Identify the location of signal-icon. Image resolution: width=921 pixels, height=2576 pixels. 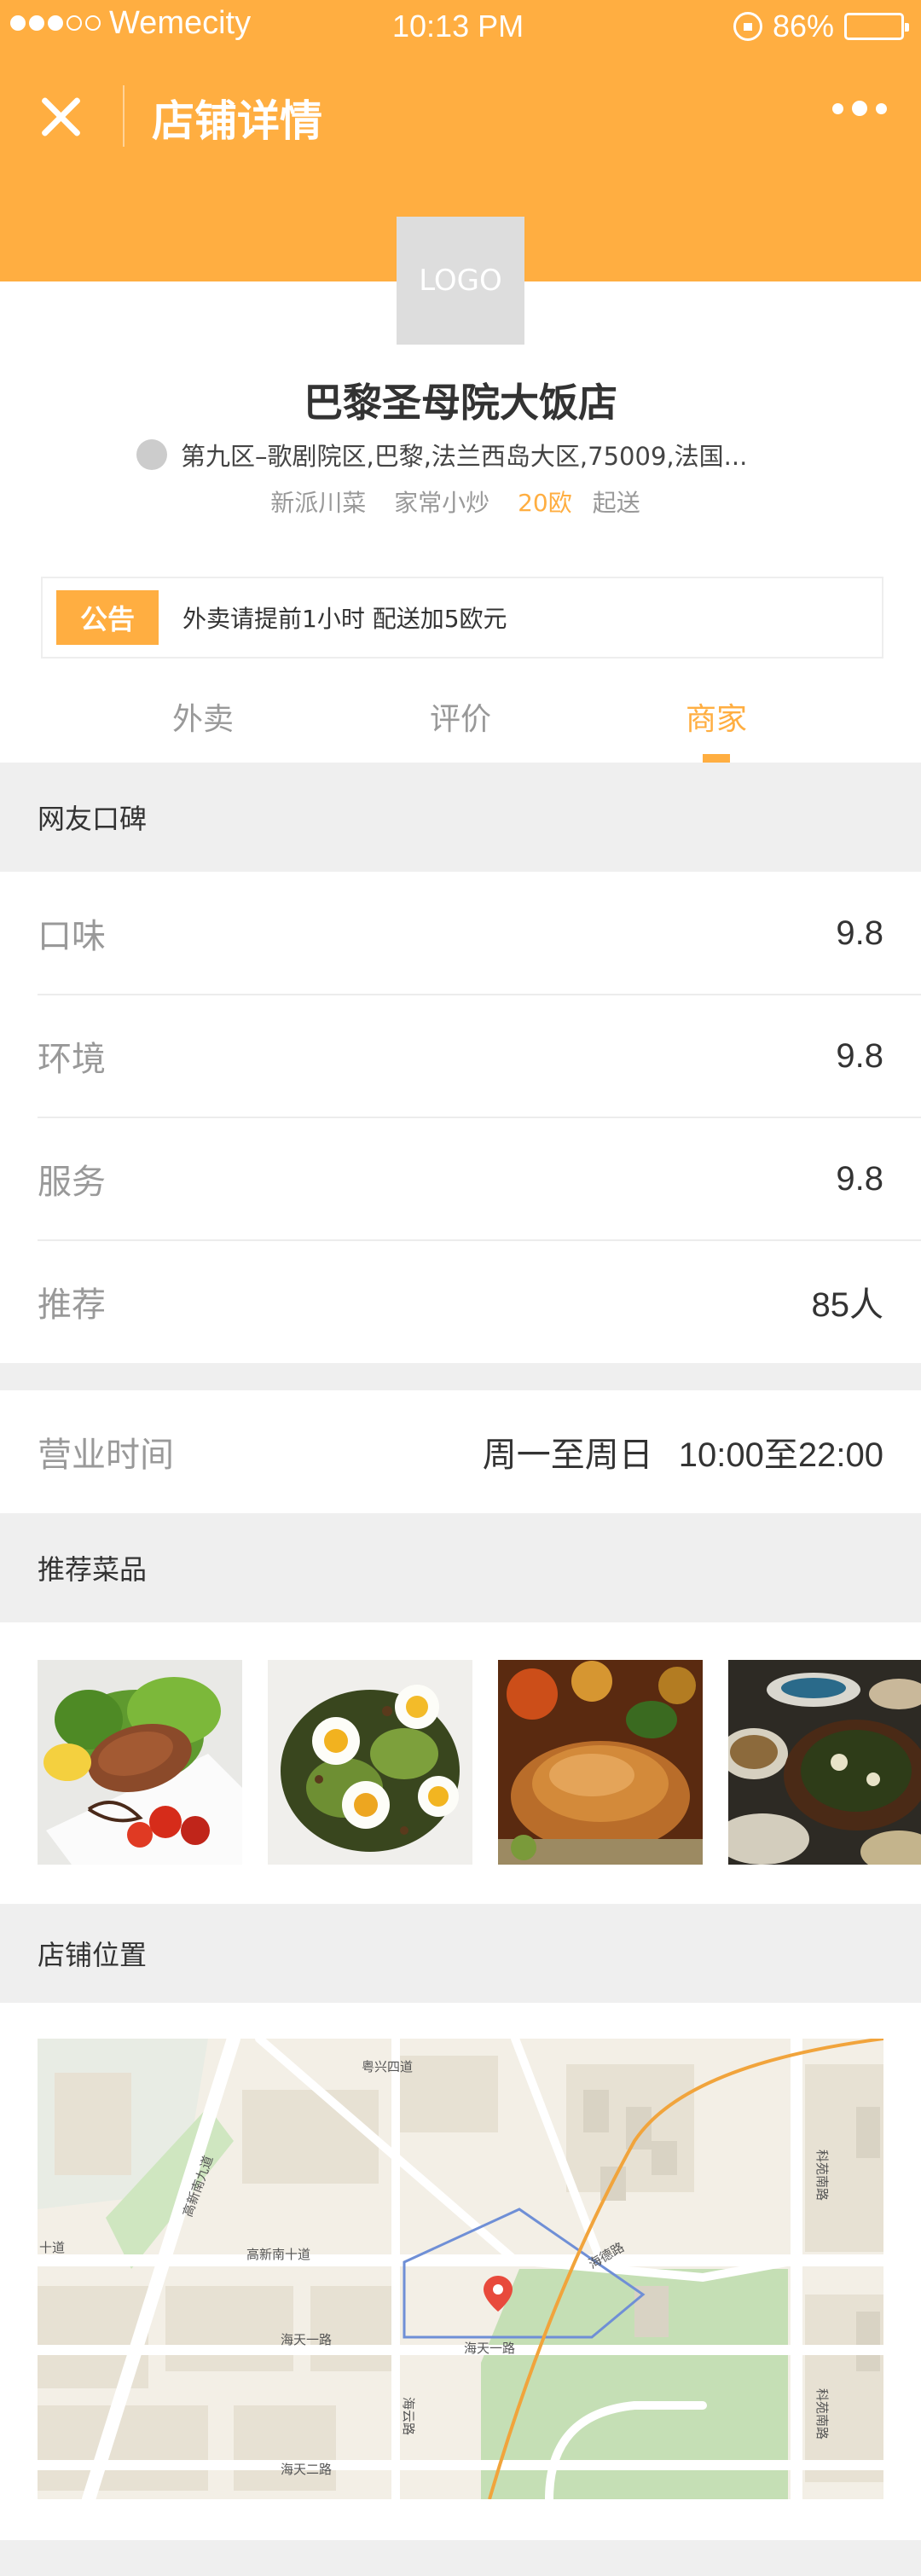
(55, 23).